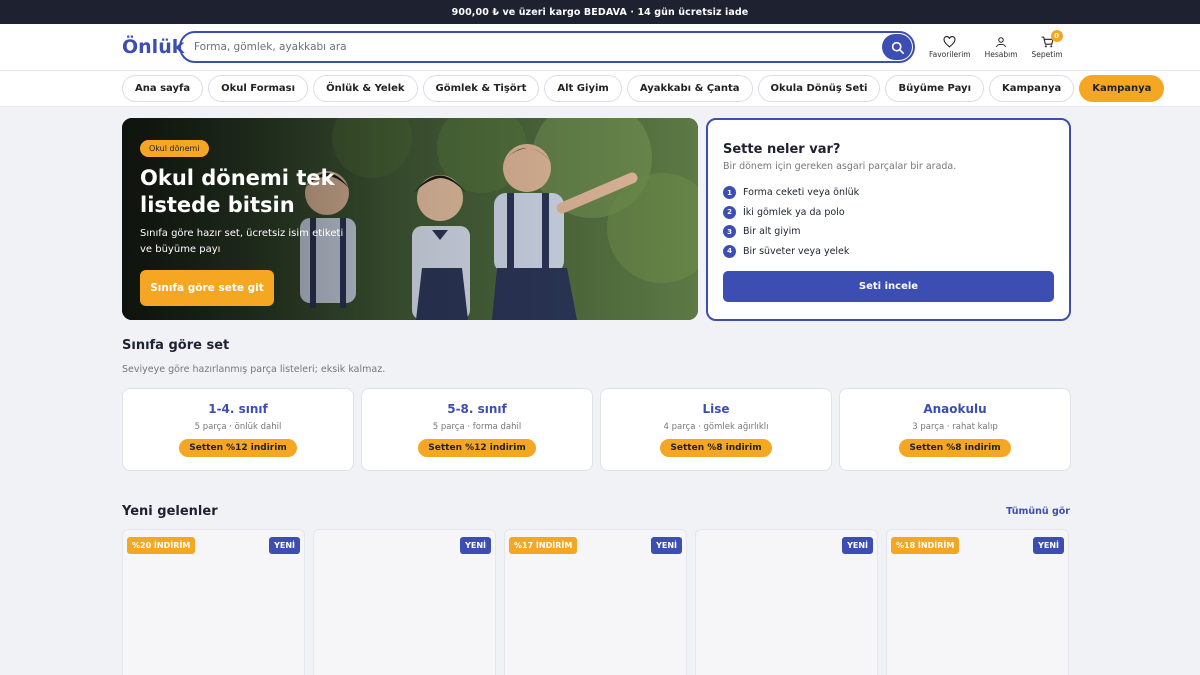  I want to click on hero-tag: Okul dönemi, so click(174, 148).